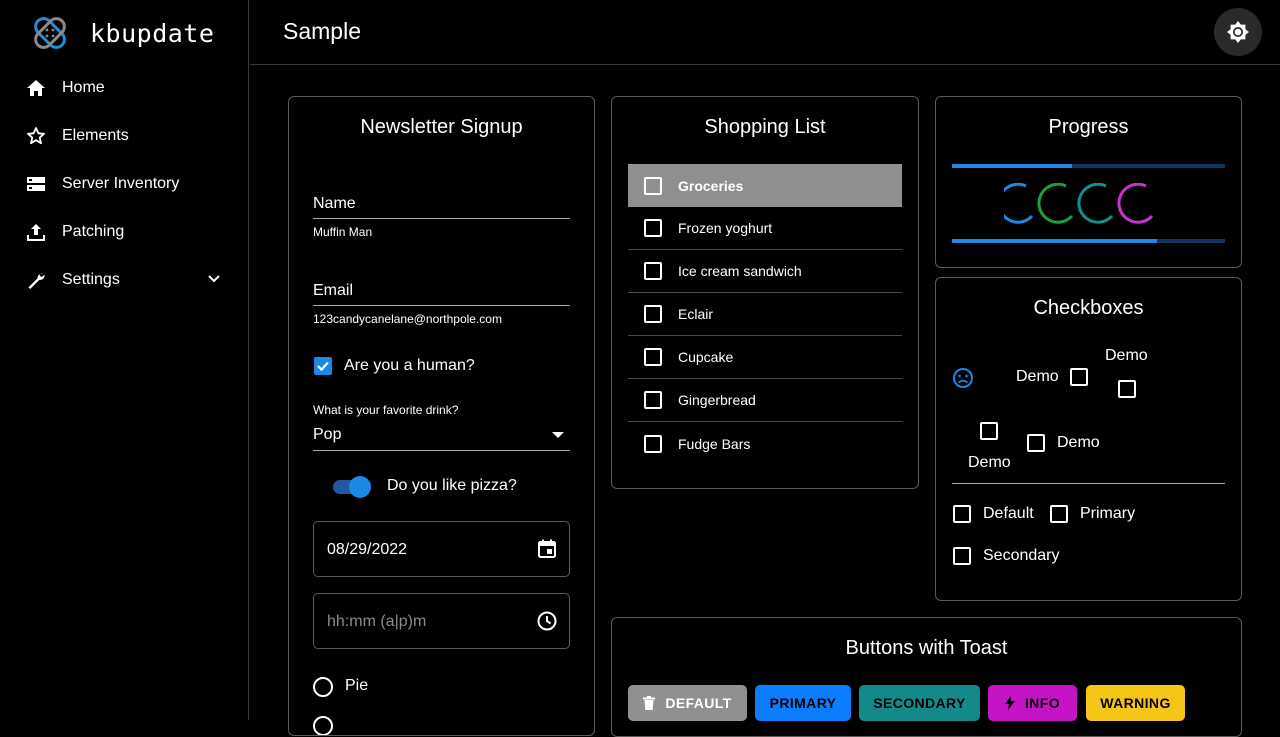 This screenshot has width=1280, height=737. Describe the element at coordinates (1088, 483) in the screenshot. I see `divider` at that location.